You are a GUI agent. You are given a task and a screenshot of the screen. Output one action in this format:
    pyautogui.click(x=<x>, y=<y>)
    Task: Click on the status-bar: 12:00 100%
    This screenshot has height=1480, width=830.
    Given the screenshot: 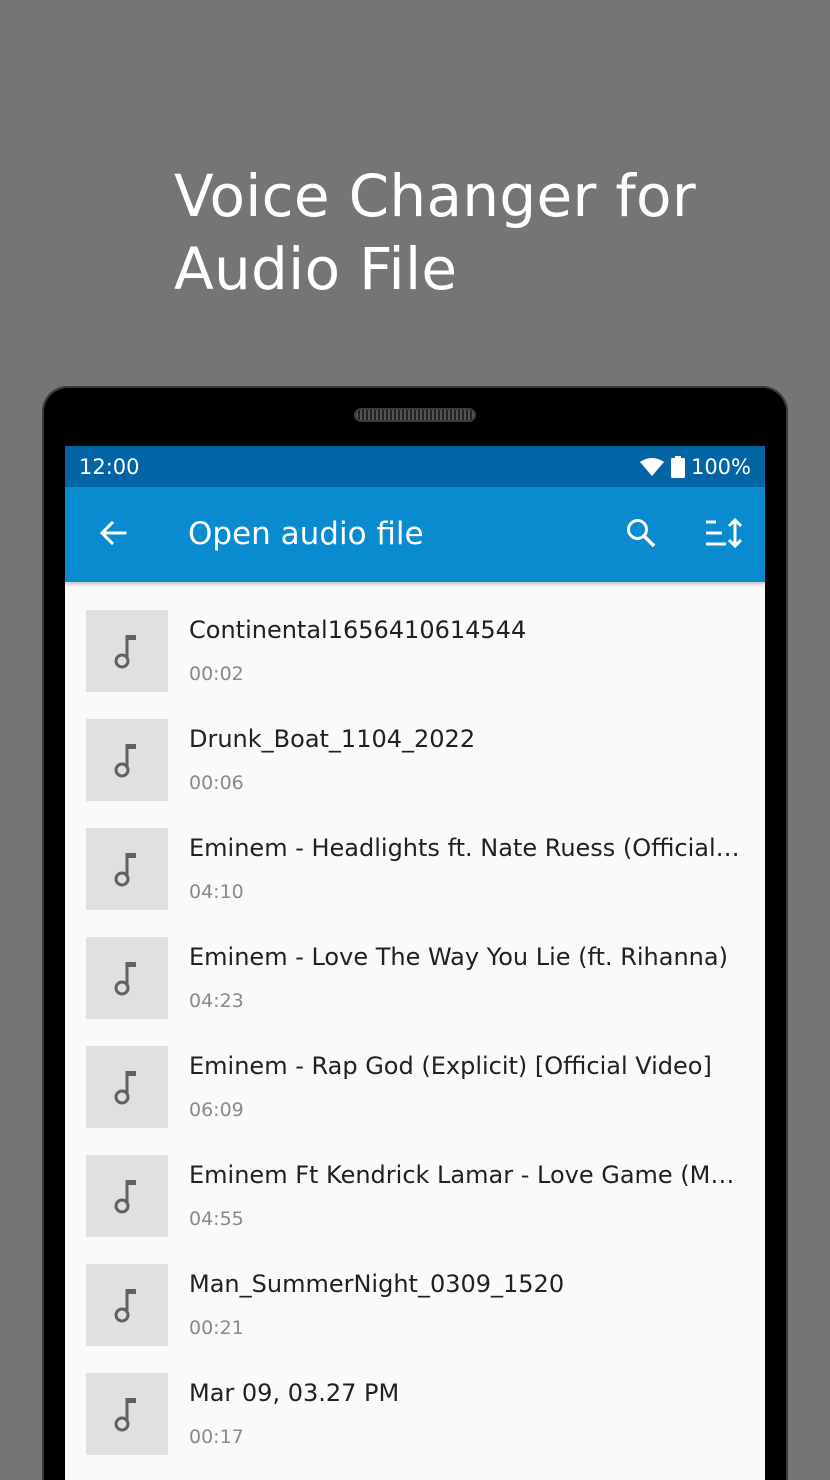 What is the action you would take?
    pyautogui.click(x=415, y=466)
    